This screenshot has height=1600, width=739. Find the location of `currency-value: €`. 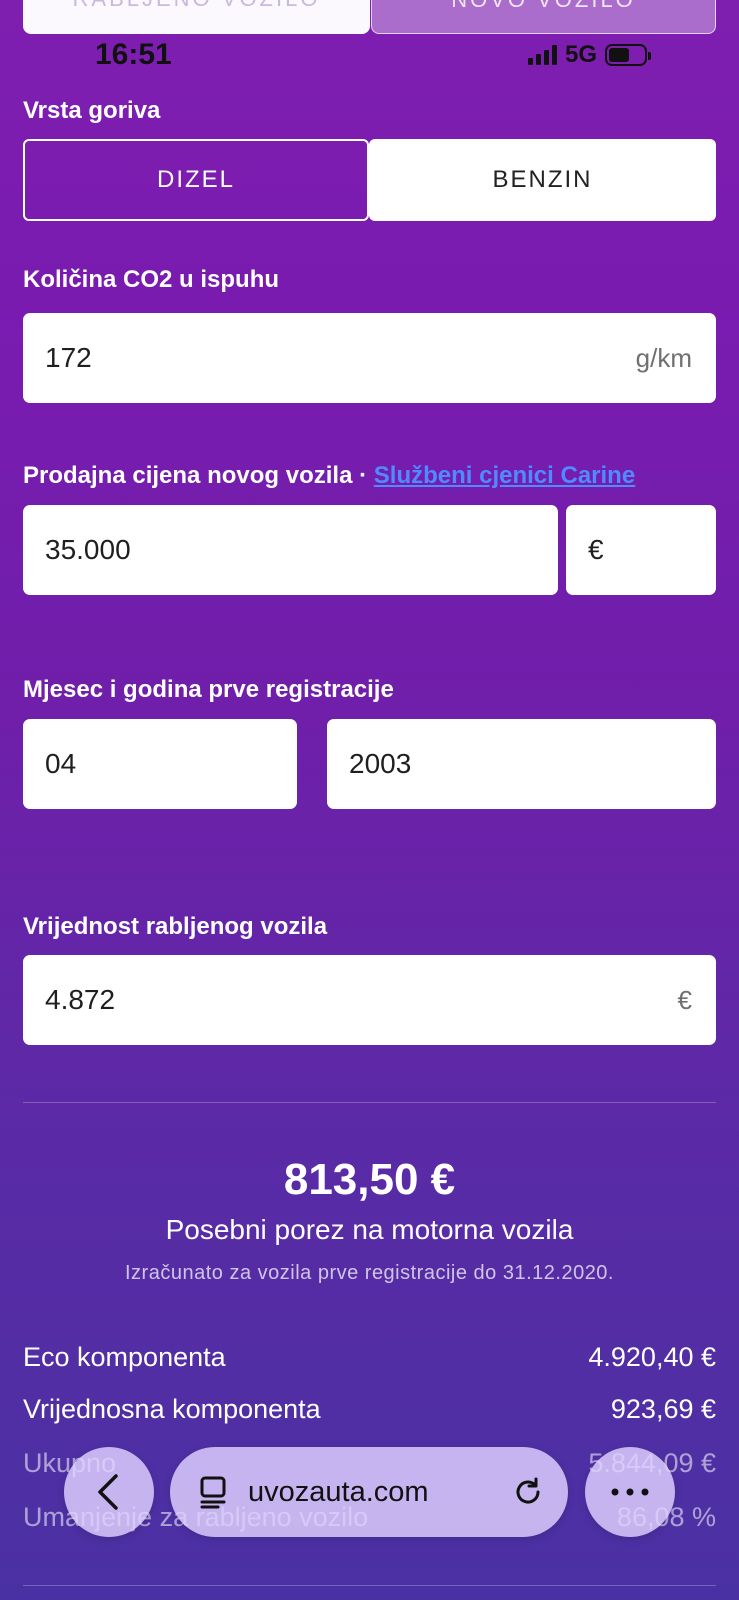

currency-value: € is located at coordinates (596, 549).